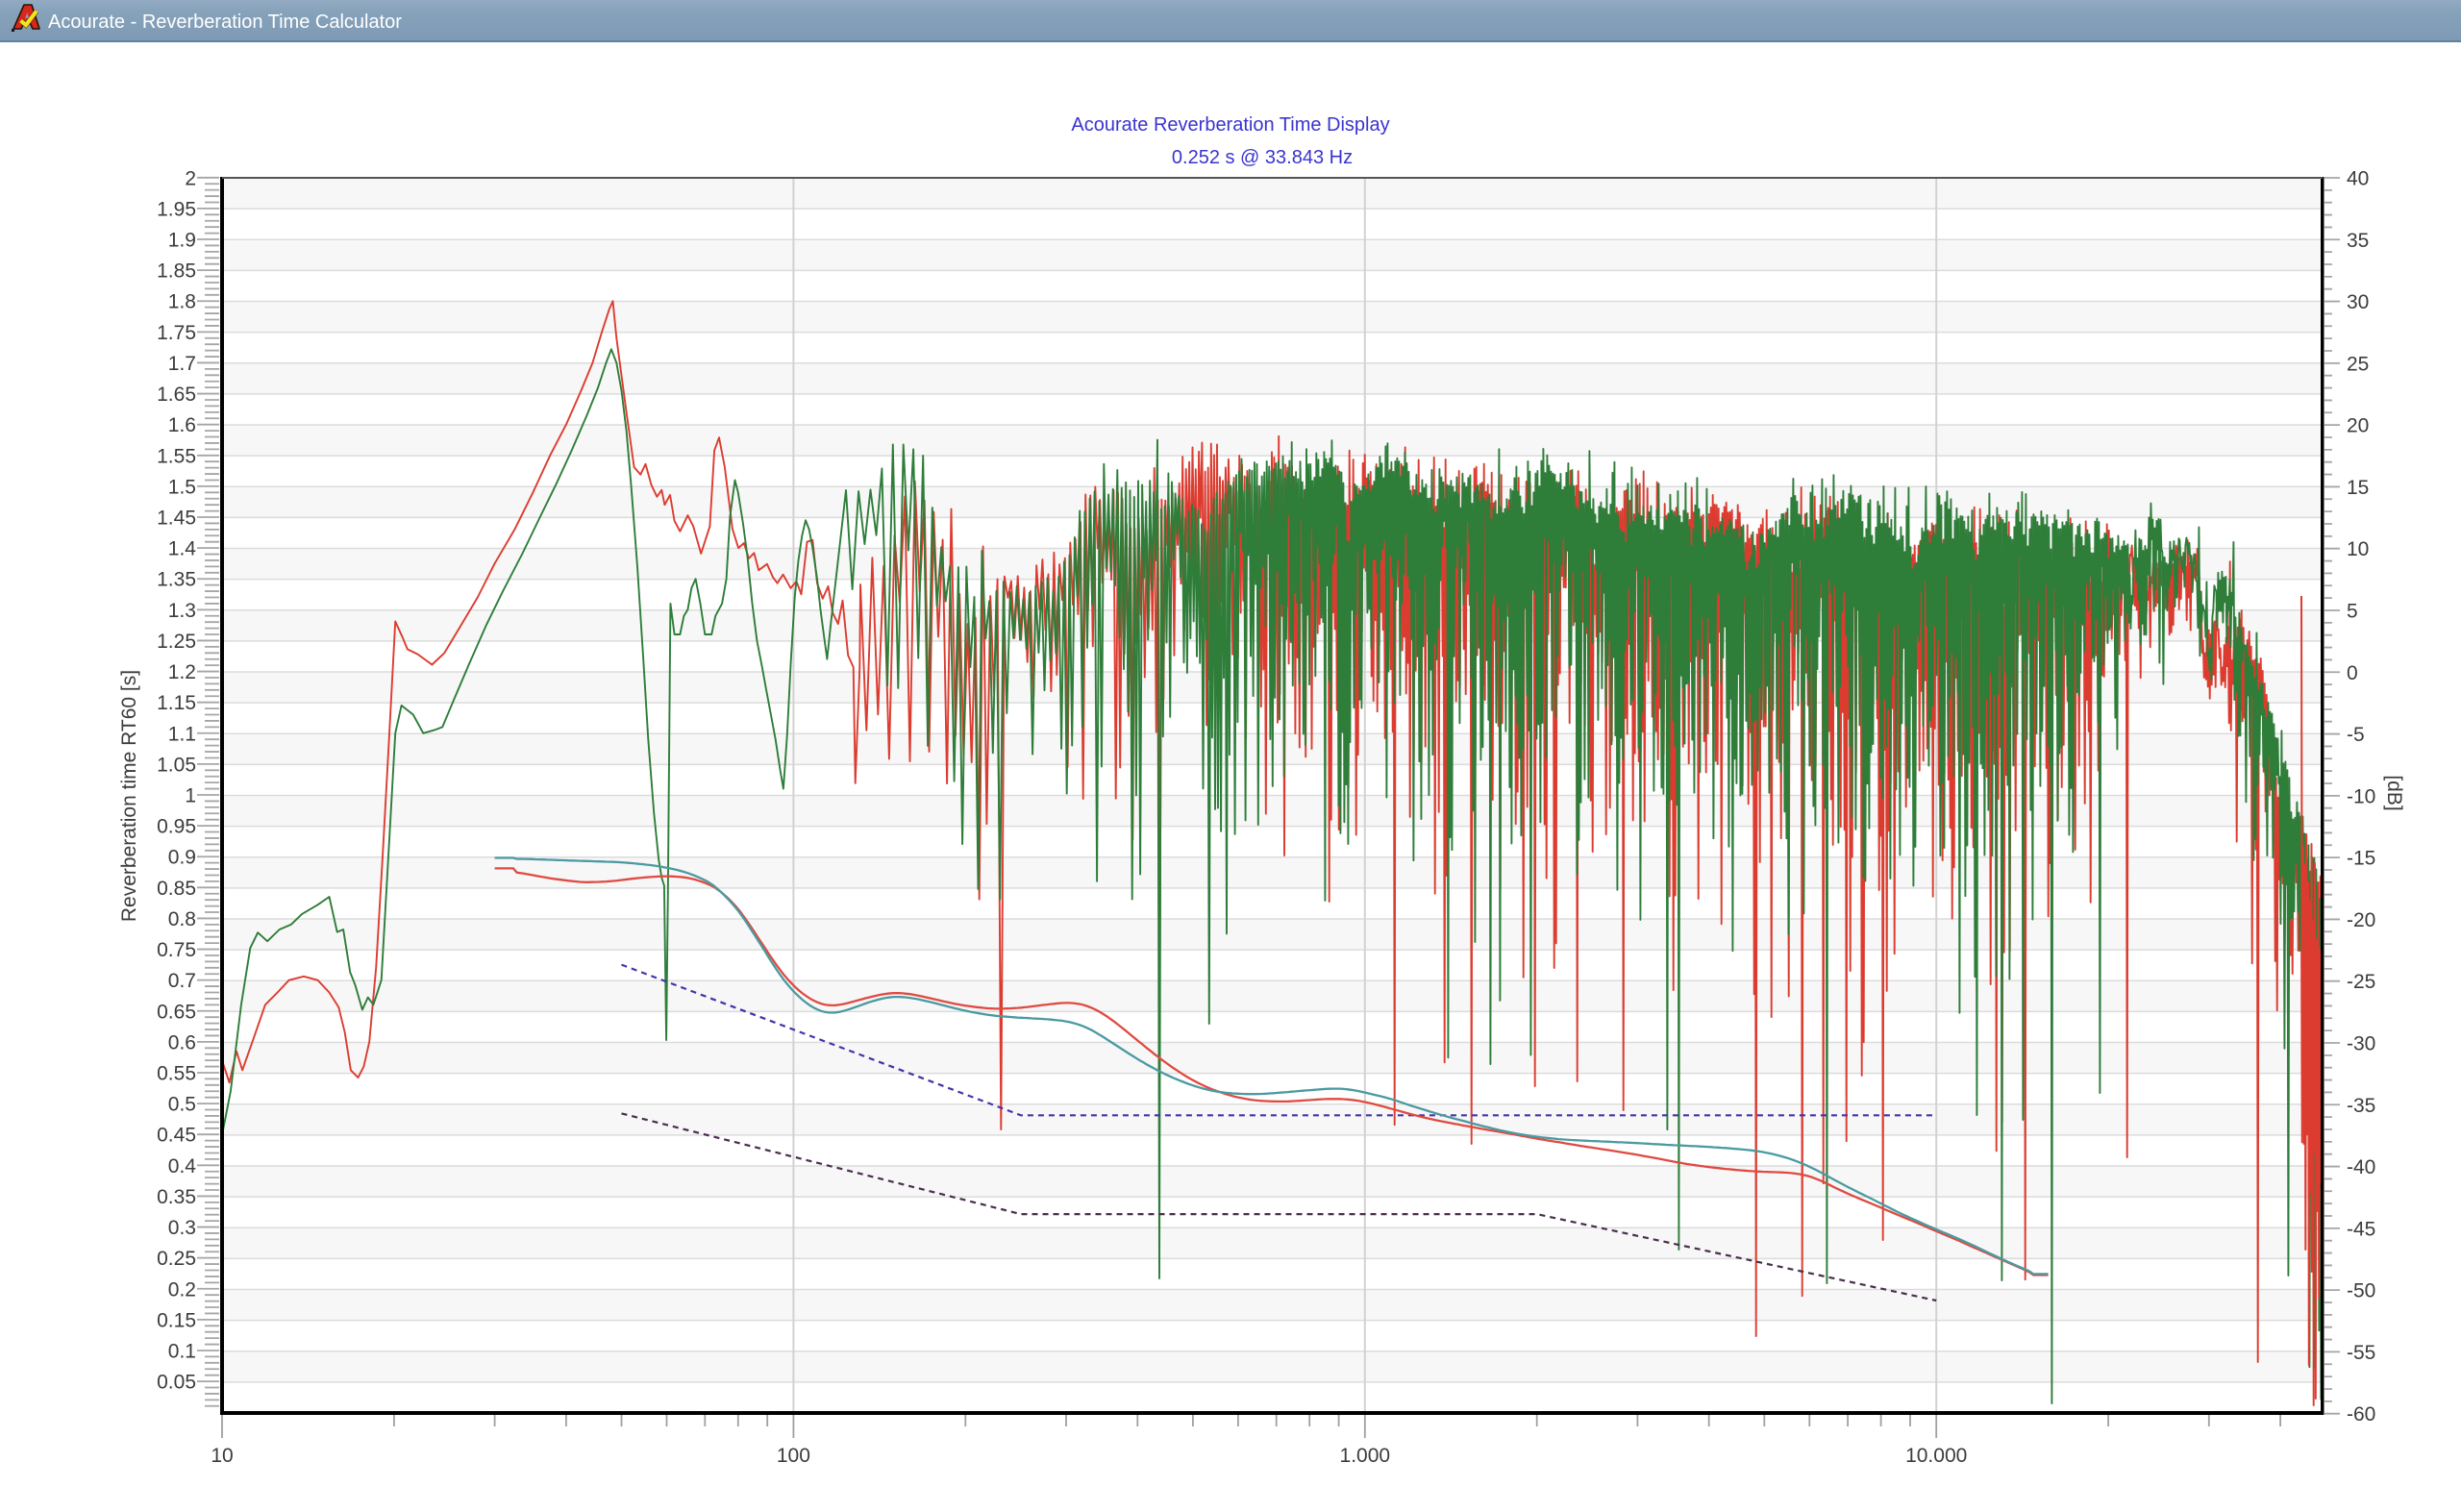  Describe the element at coordinates (2358, 488) in the screenshot. I see `svg-text: 15` at that location.